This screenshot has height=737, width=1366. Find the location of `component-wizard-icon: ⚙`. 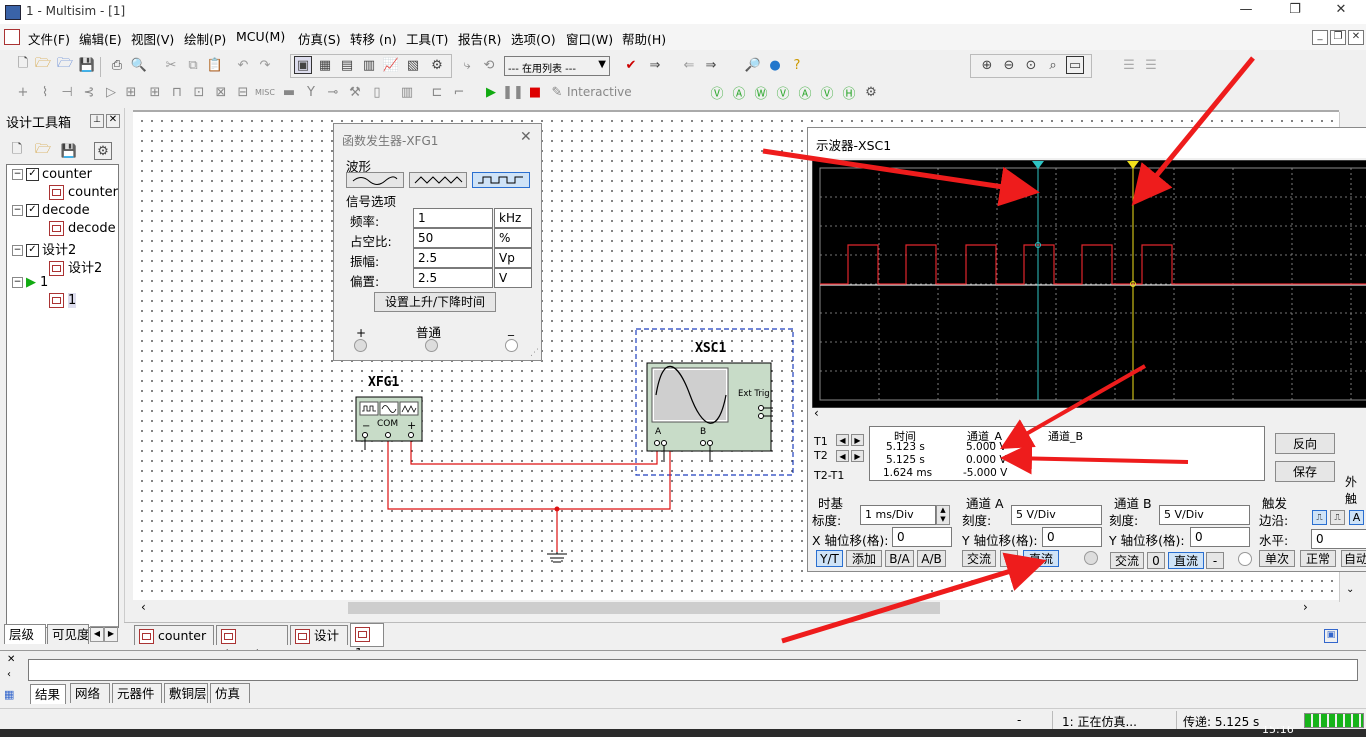

component-wizard-icon: ⚙ is located at coordinates (437, 65).